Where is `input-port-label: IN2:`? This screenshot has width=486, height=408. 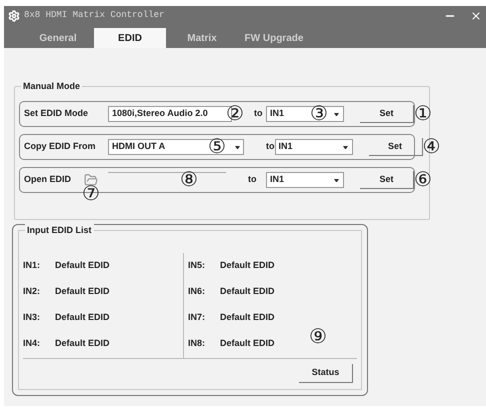 input-port-label: IN2: is located at coordinates (32, 290).